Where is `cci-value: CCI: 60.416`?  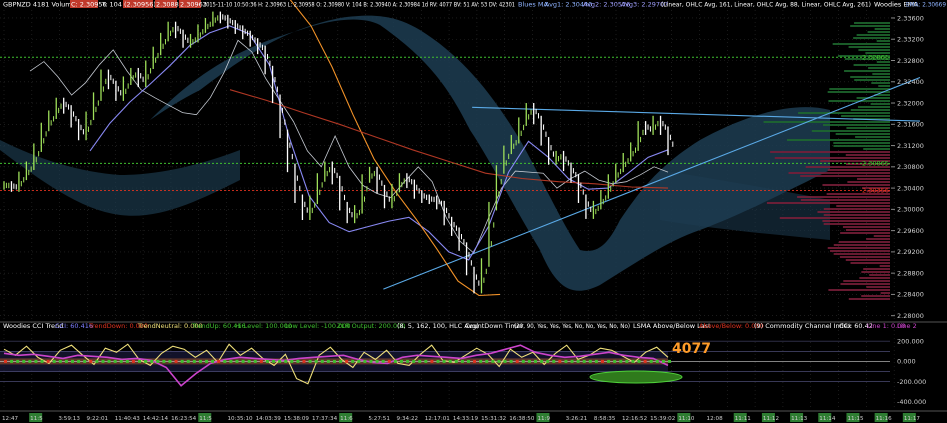
cci-value: CCI: 60.416 is located at coordinates (74, 326).